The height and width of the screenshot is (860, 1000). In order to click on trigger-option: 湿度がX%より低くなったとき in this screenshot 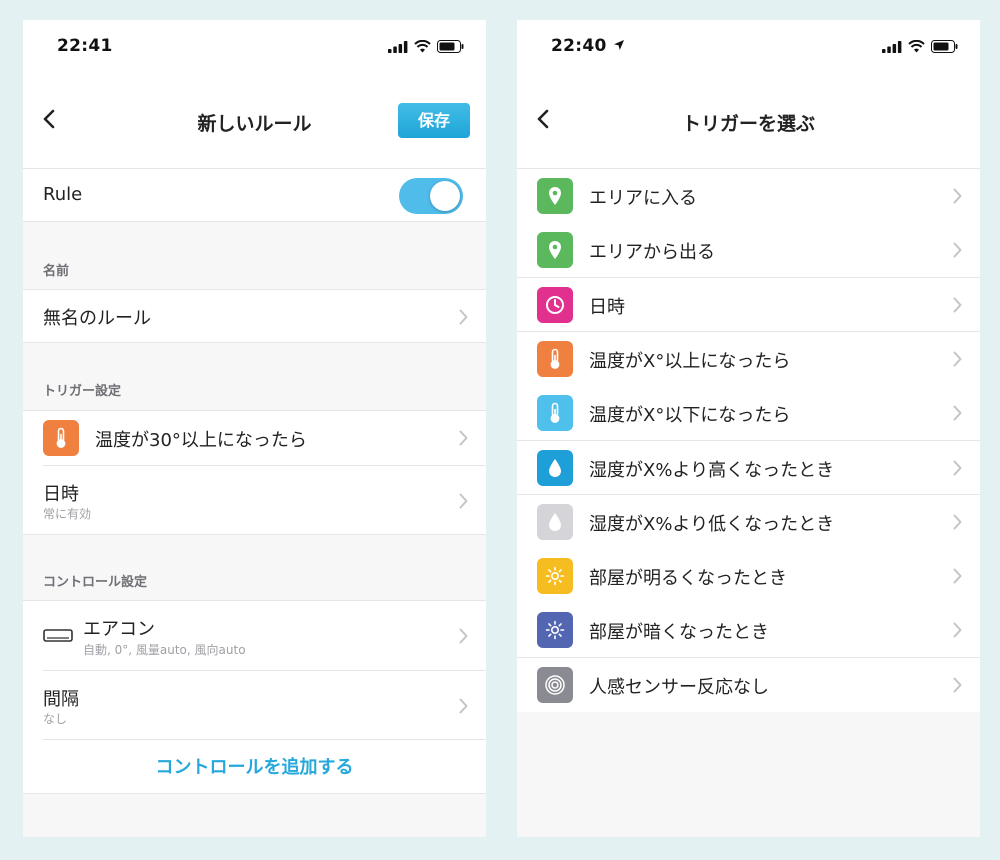, I will do `click(748, 522)`.